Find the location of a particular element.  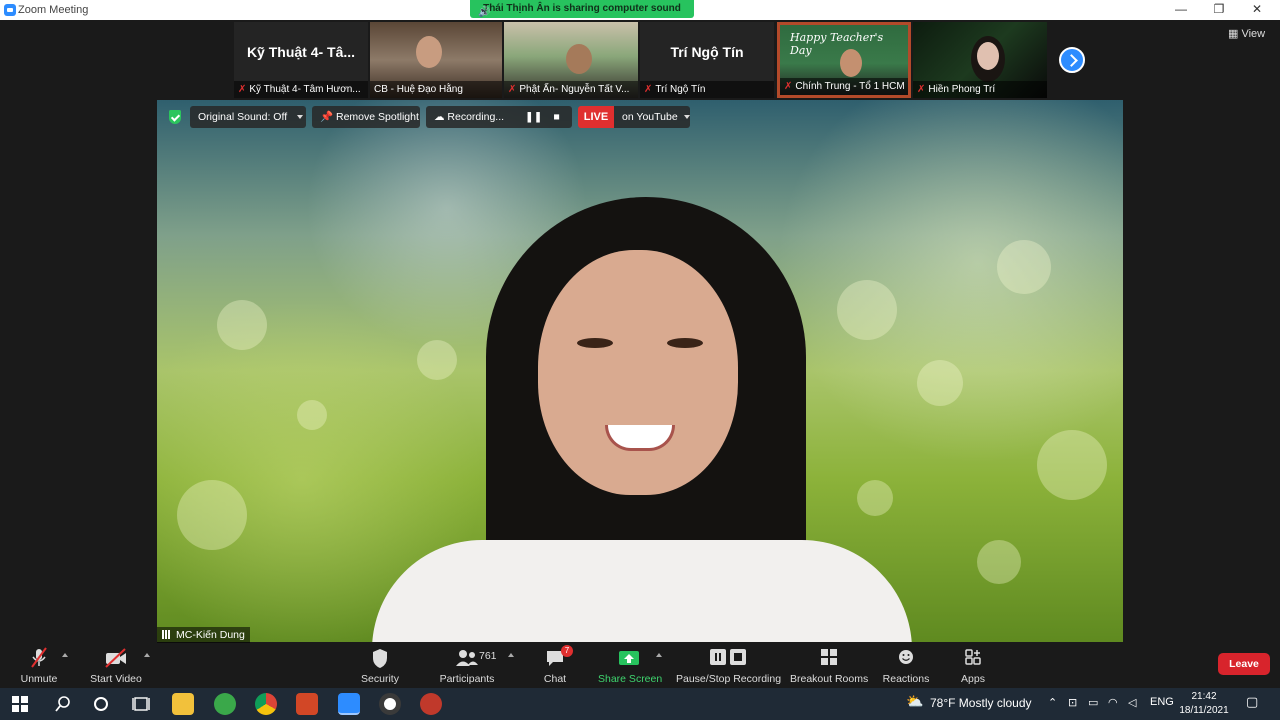

participant-tile: ✗ Hiền Phong Trí is located at coordinates (980, 60).